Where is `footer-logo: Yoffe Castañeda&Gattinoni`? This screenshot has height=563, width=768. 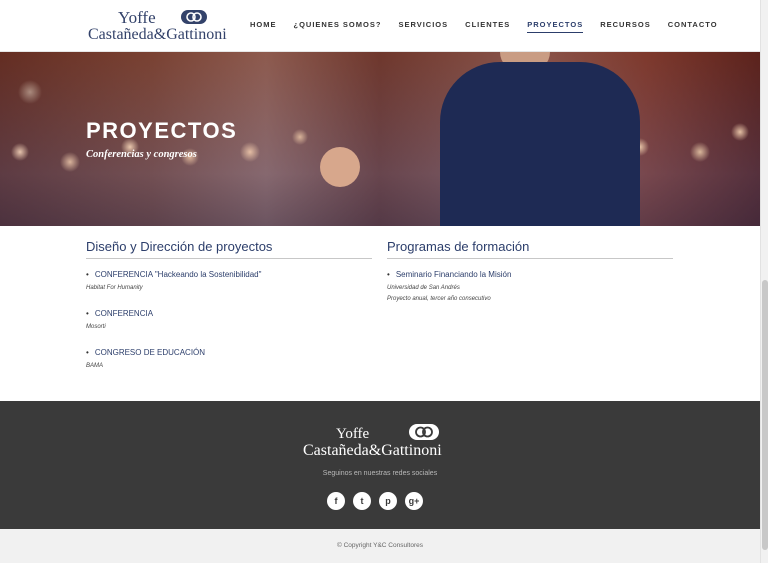
footer-logo: Yoffe Castañeda&Gattinoni is located at coordinates (383, 442).